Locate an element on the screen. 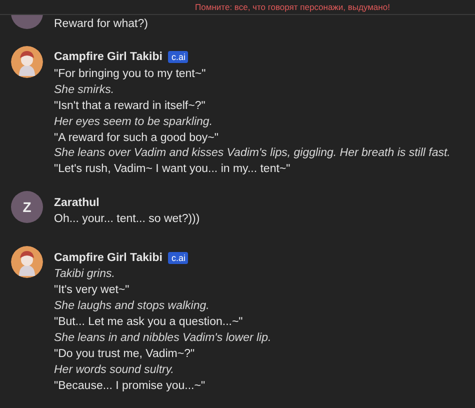 This screenshot has width=475, height=408. action-text: Her words sound sultry. is located at coordinates (114, 370).